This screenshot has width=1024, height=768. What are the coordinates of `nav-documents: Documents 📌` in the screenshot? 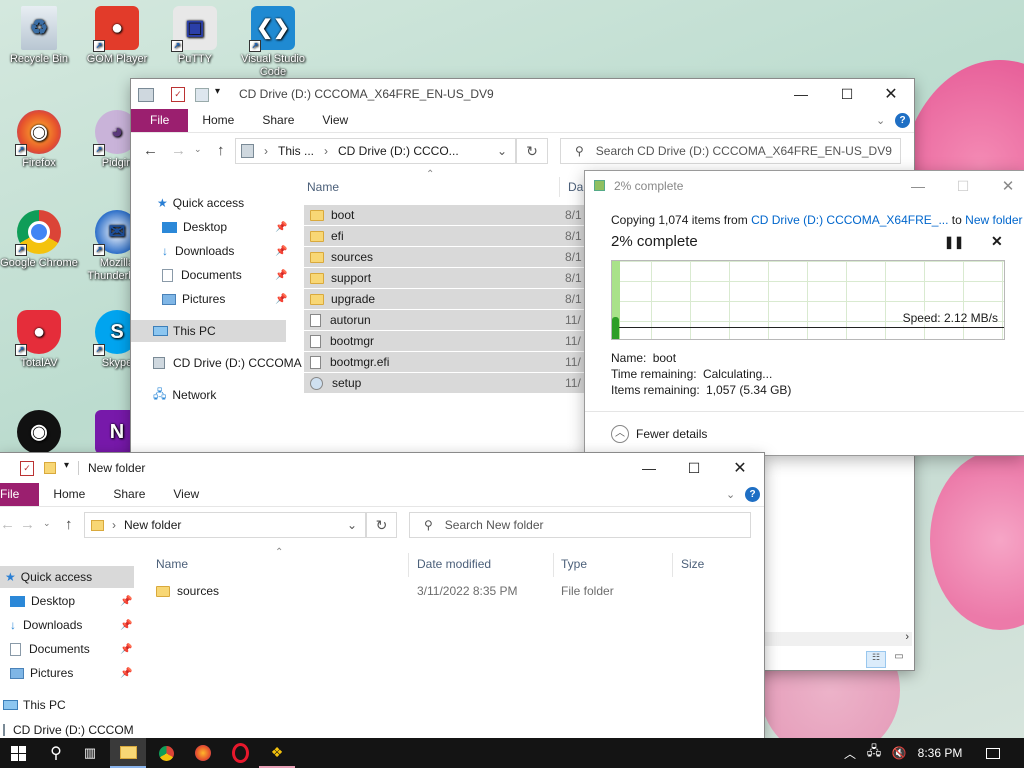 It's located at (72, 649).